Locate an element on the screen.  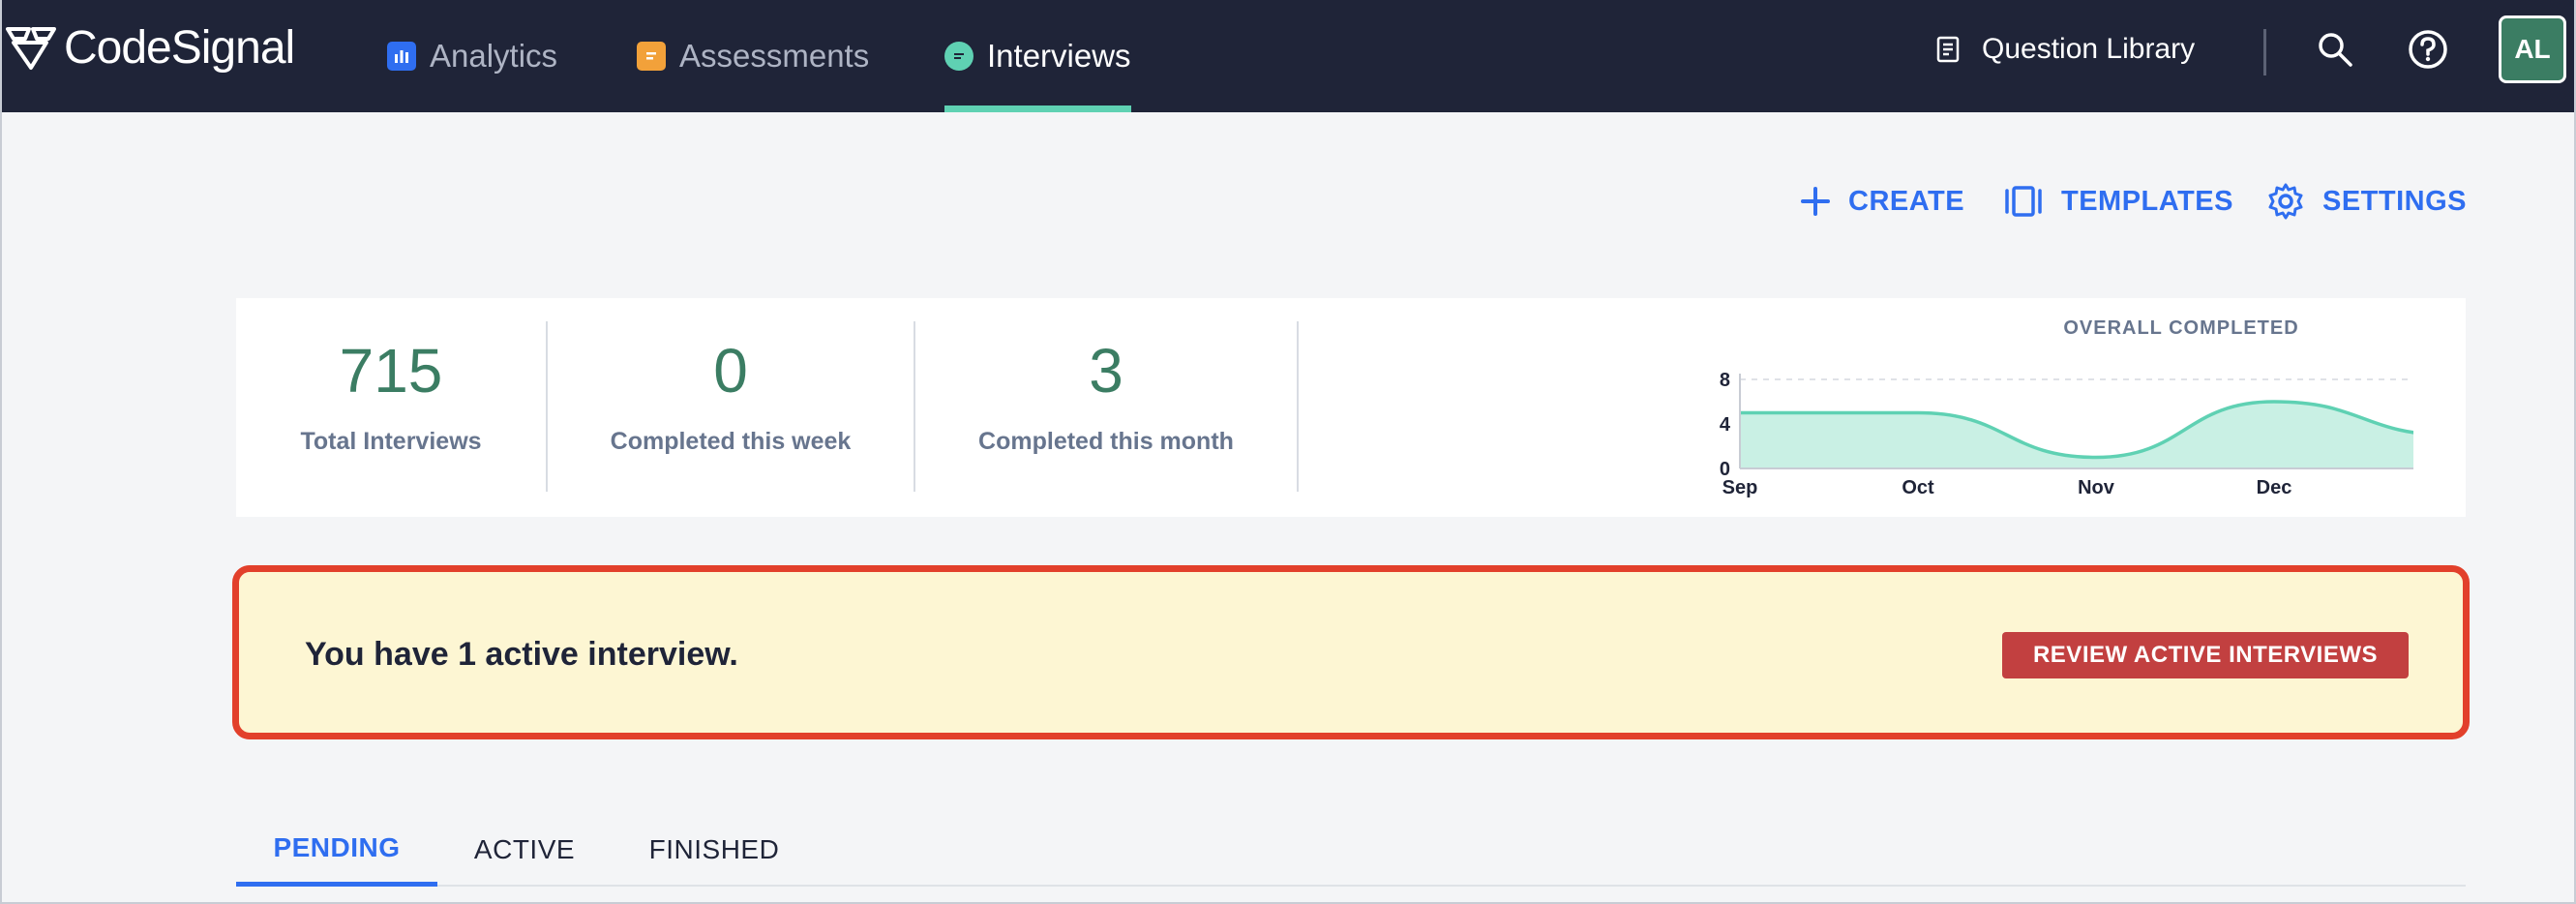
overall-completed-chart: 048SepOctNovDecJanFeb is located at coordinates (2066, 434).